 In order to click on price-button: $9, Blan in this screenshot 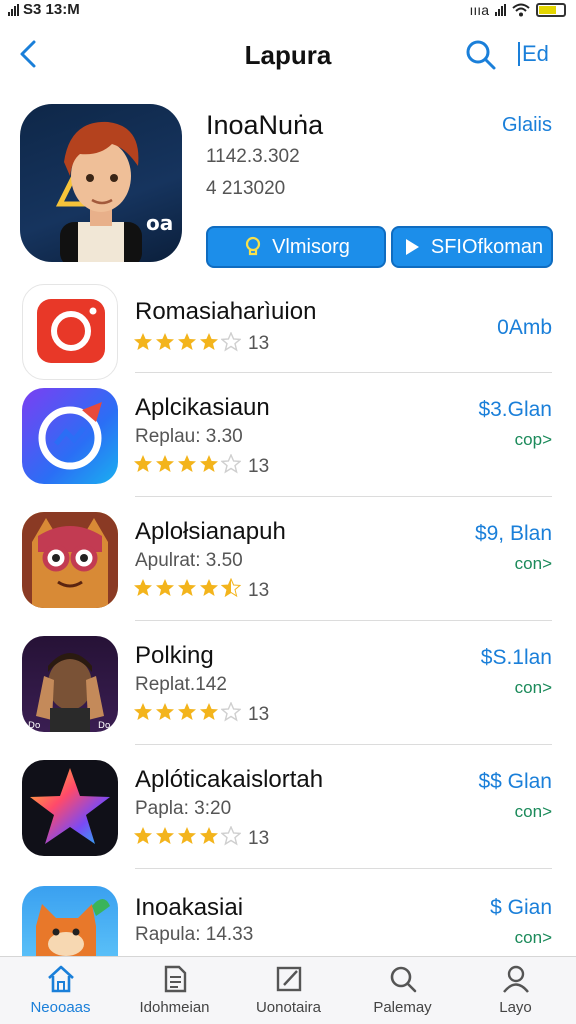, I will do `click(513, 534)`.